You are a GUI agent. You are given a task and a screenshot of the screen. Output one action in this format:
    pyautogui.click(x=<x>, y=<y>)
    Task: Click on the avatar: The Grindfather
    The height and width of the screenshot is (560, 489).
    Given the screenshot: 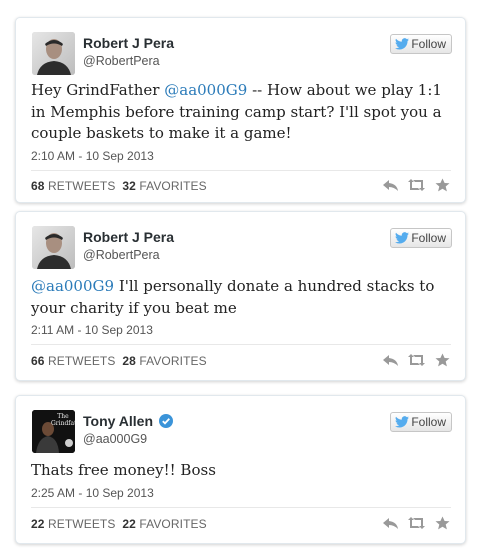 What is the action you would take?
    pyautogui.click(x=53, y=431)
    